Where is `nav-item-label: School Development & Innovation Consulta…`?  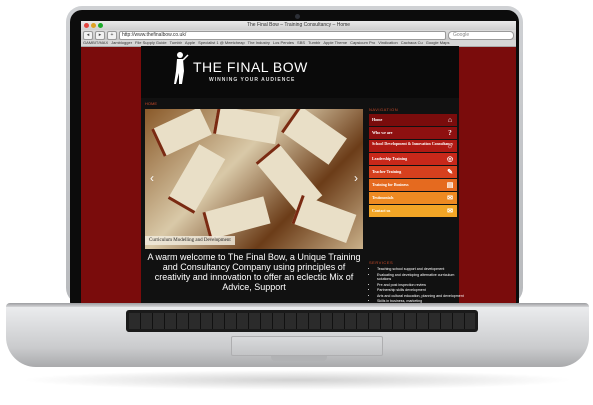 nav-item-label: School Development & Innovation Consulta… is located at coordinates (413, 143).